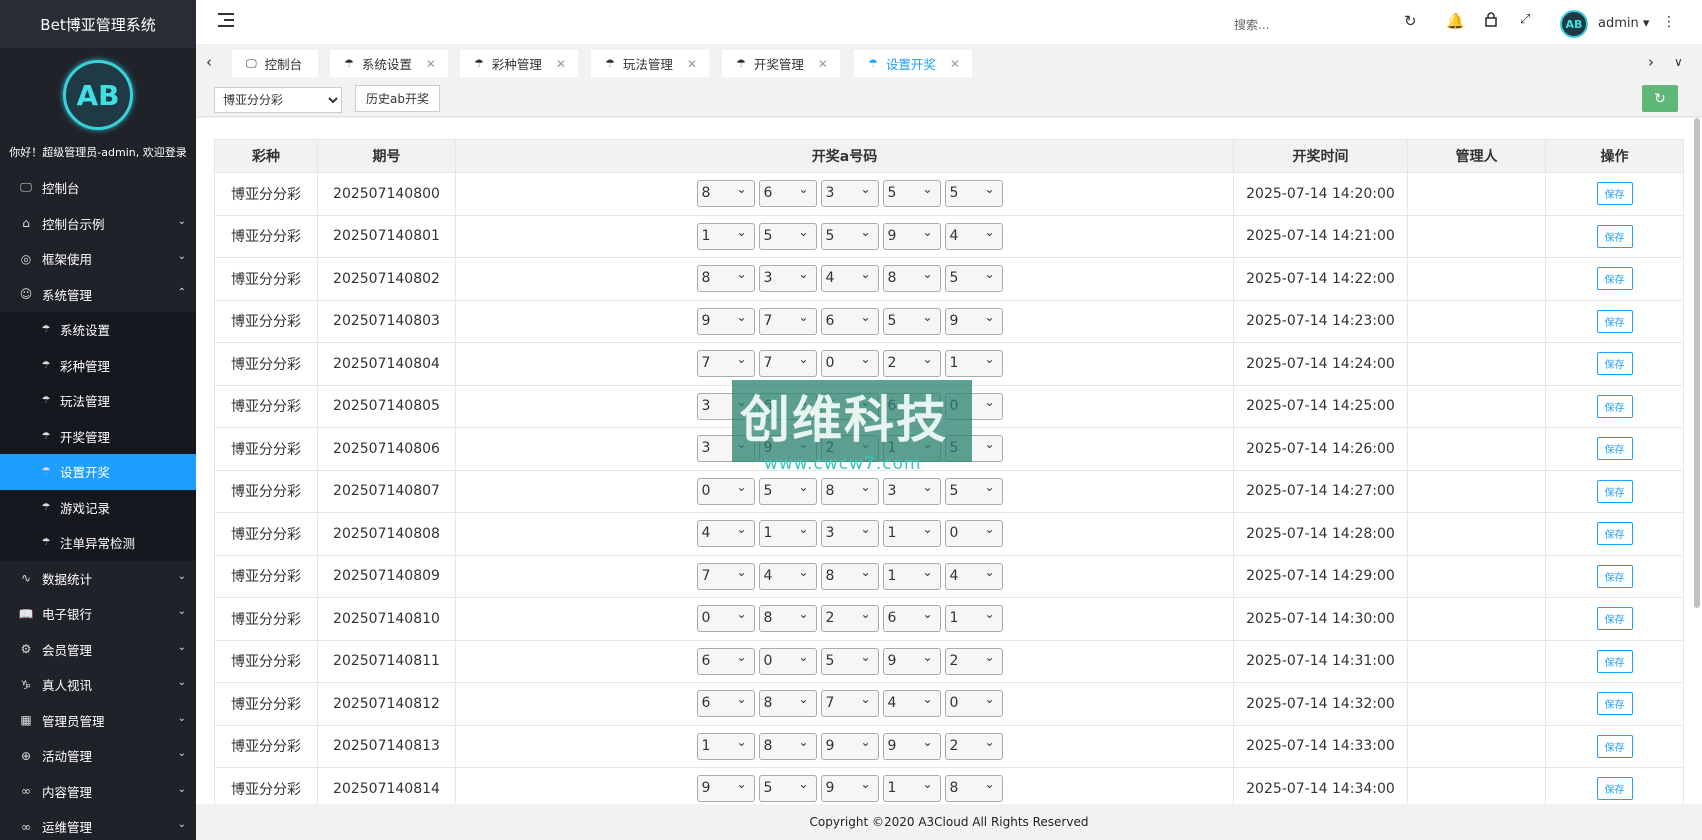 Image resolution: width=1702 pixels, height=840 pixels. What do you see at coordinates (98, 721) in the screenshot?
I see `sidebar-item2-4: ▦ 管理员管理 ⌄` at bounding box center [98, 721].